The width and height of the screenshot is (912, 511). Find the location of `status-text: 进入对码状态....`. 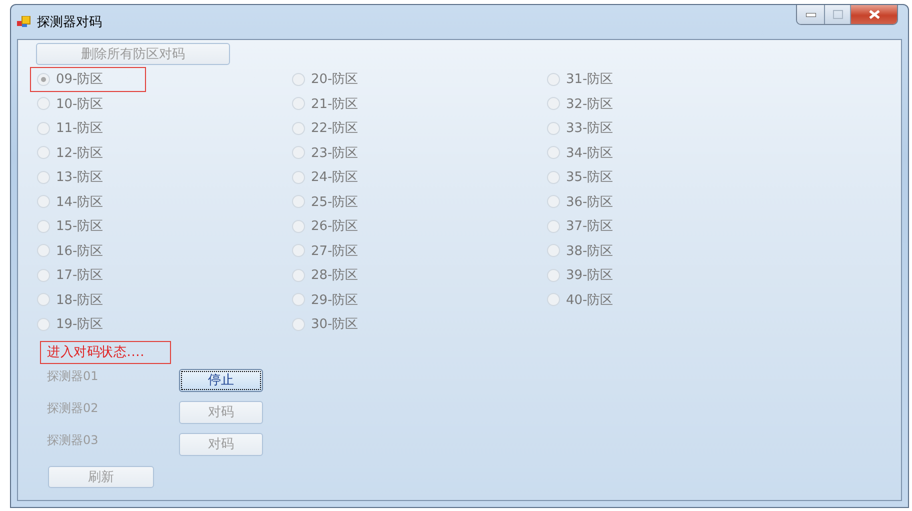

status-text: 进入对码状态.... is located at coordinates (96, 352).